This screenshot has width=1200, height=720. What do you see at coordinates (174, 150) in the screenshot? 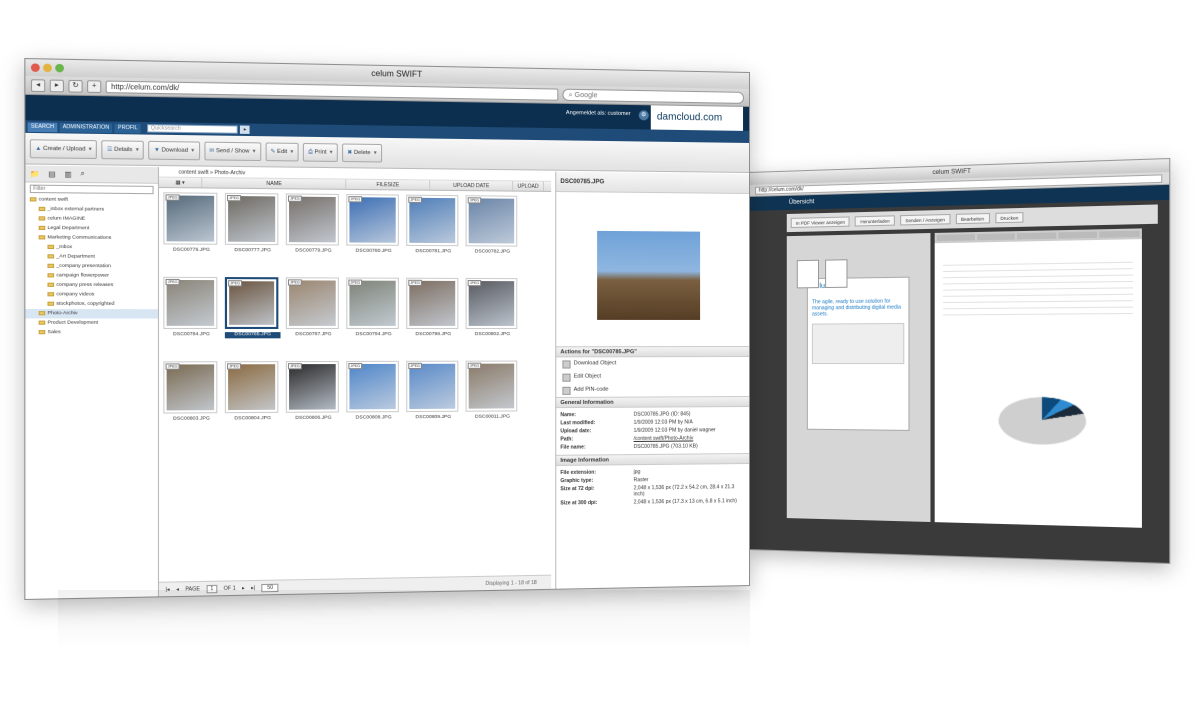
I see `download-button: ▼ Download ▾` at bounding box center [174, 150].